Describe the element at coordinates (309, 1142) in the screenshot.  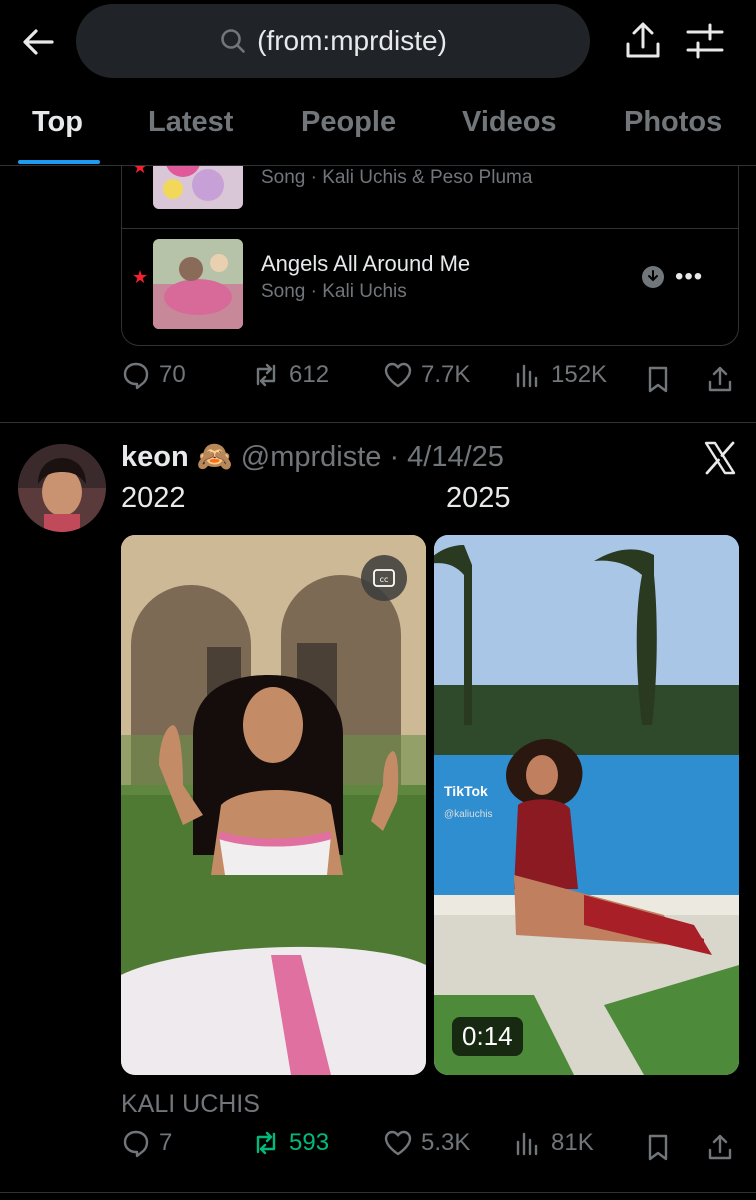
I see `repost-count: 593` at that location.